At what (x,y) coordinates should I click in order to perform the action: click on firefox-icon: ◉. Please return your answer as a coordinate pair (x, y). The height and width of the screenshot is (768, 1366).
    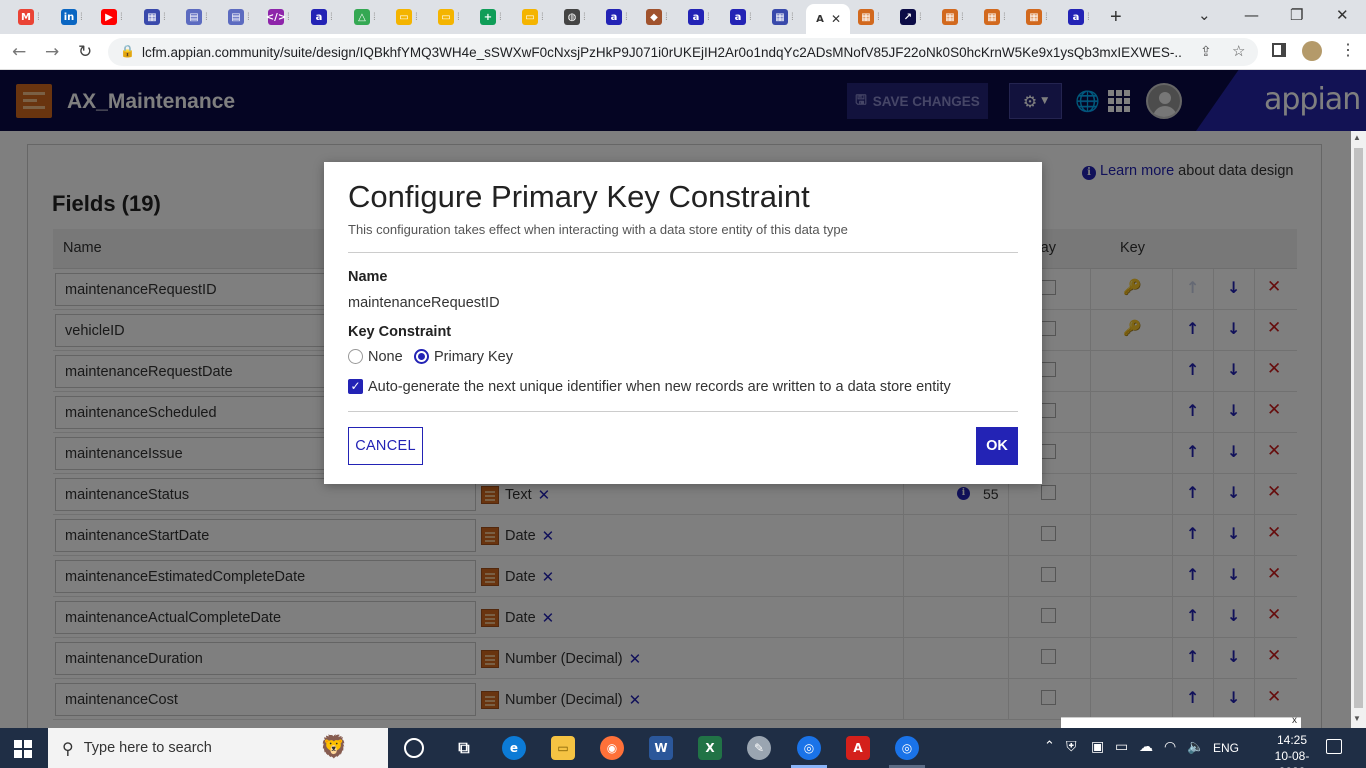
    Looking at the image, I should click on (612, 748).